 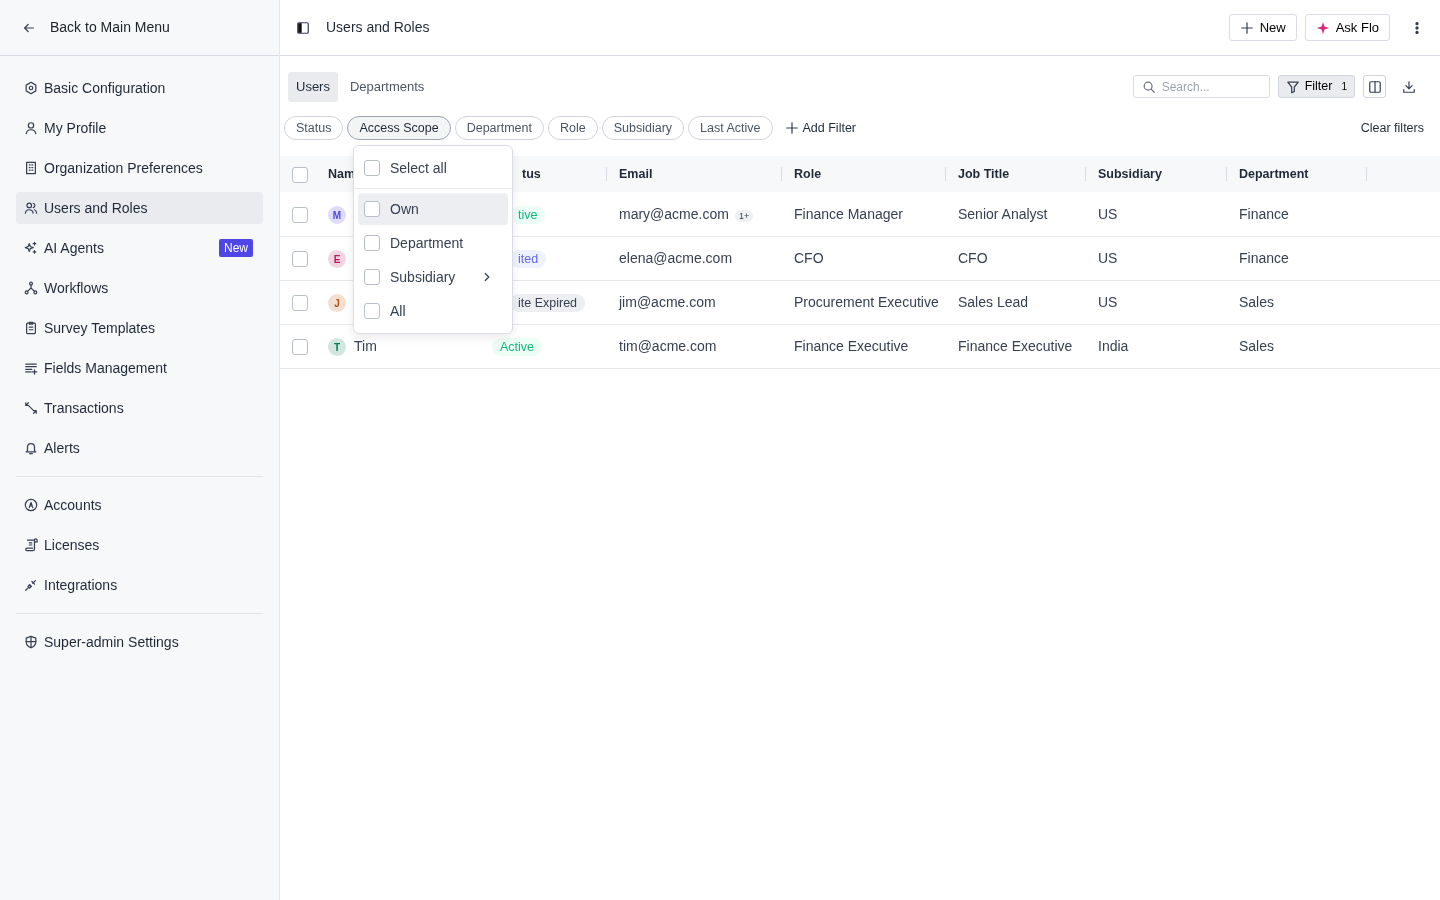 I want to click on menu-item: All, so click(x=433, y=311).